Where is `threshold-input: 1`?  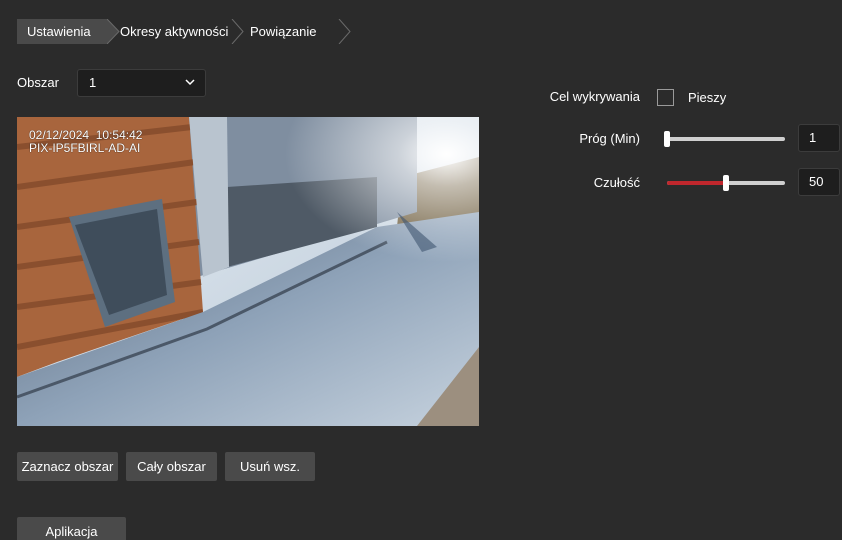 threshold-input: 1 is located at coordinates (819, 138).